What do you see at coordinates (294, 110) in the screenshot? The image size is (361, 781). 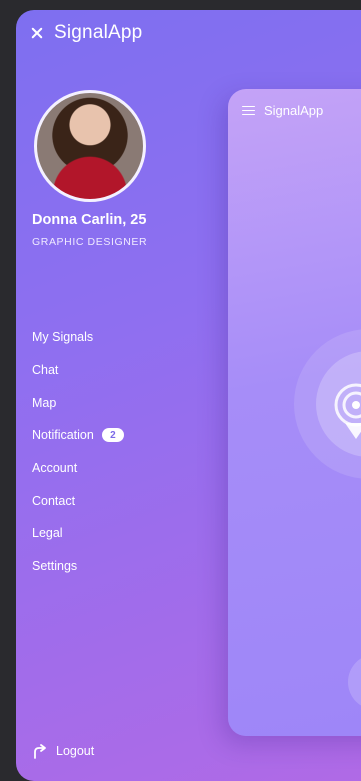 I see `preview-title: SignalApp` at bounding box center [294, 110].